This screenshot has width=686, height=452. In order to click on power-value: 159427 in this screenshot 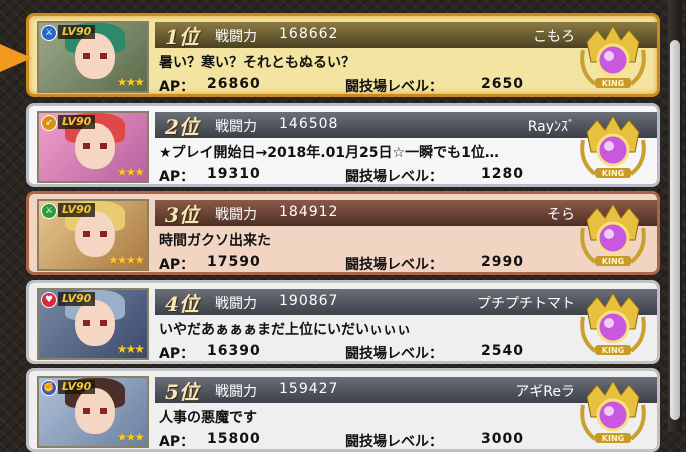, I will do `click(309, 389)`.